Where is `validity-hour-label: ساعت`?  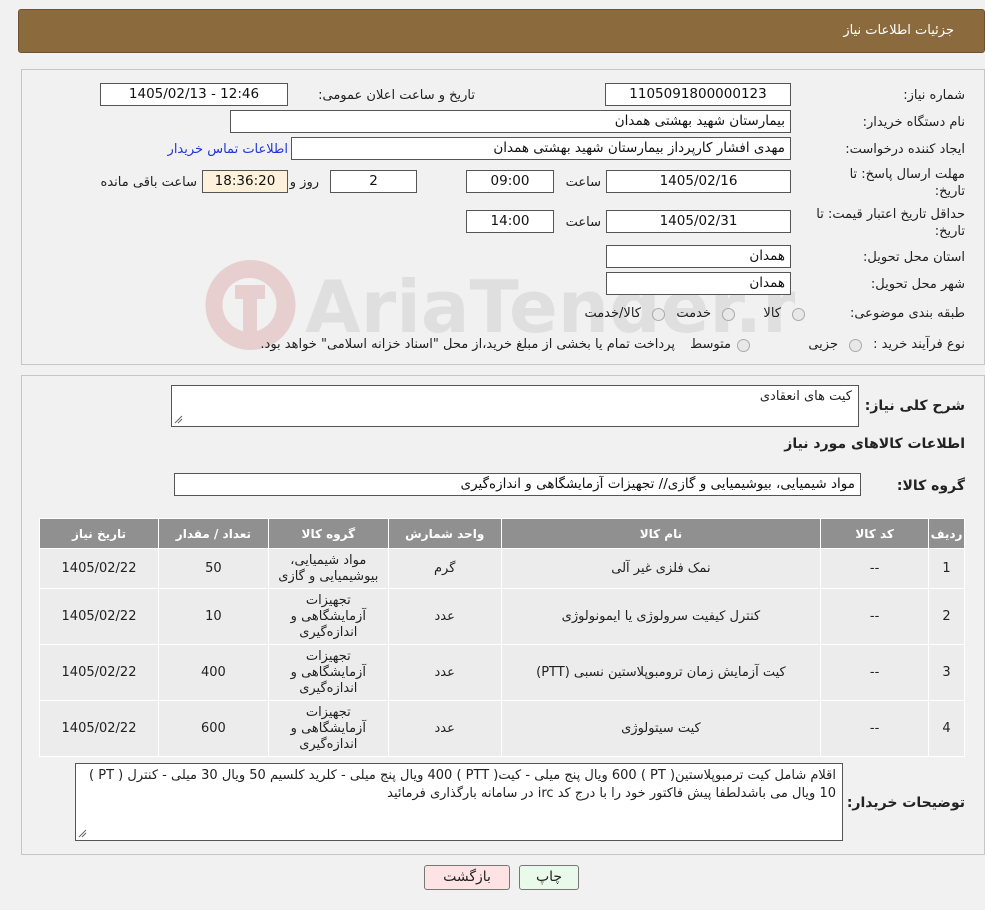
validity-hour-label: ساعت is located at coordinates (583, 222).